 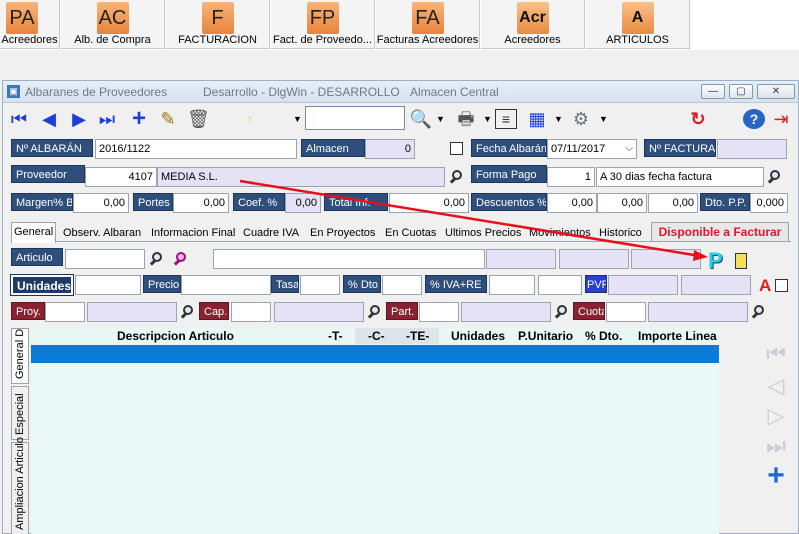 I want to click on annotation-arrow, so click(x=473, y=220).